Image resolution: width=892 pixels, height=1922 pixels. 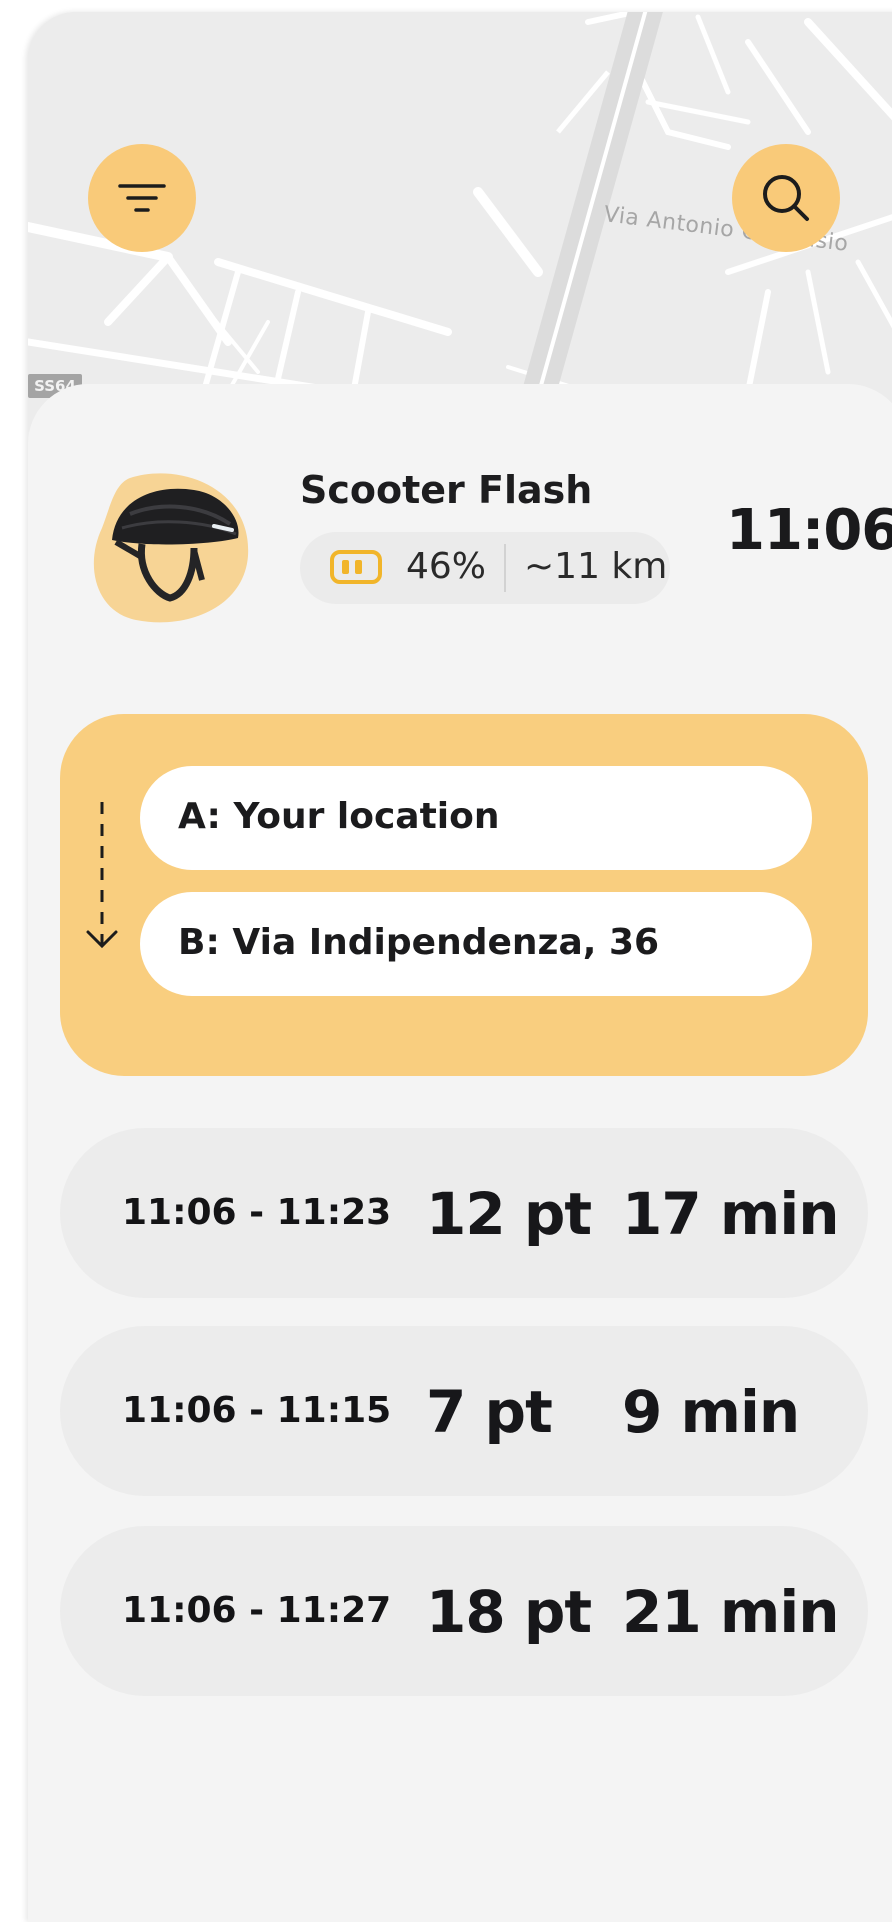 What do you see at coordinates (596, 566) in the screenshot?
I see `range-estimate: ~11 km` at bounding box center [596, 566].